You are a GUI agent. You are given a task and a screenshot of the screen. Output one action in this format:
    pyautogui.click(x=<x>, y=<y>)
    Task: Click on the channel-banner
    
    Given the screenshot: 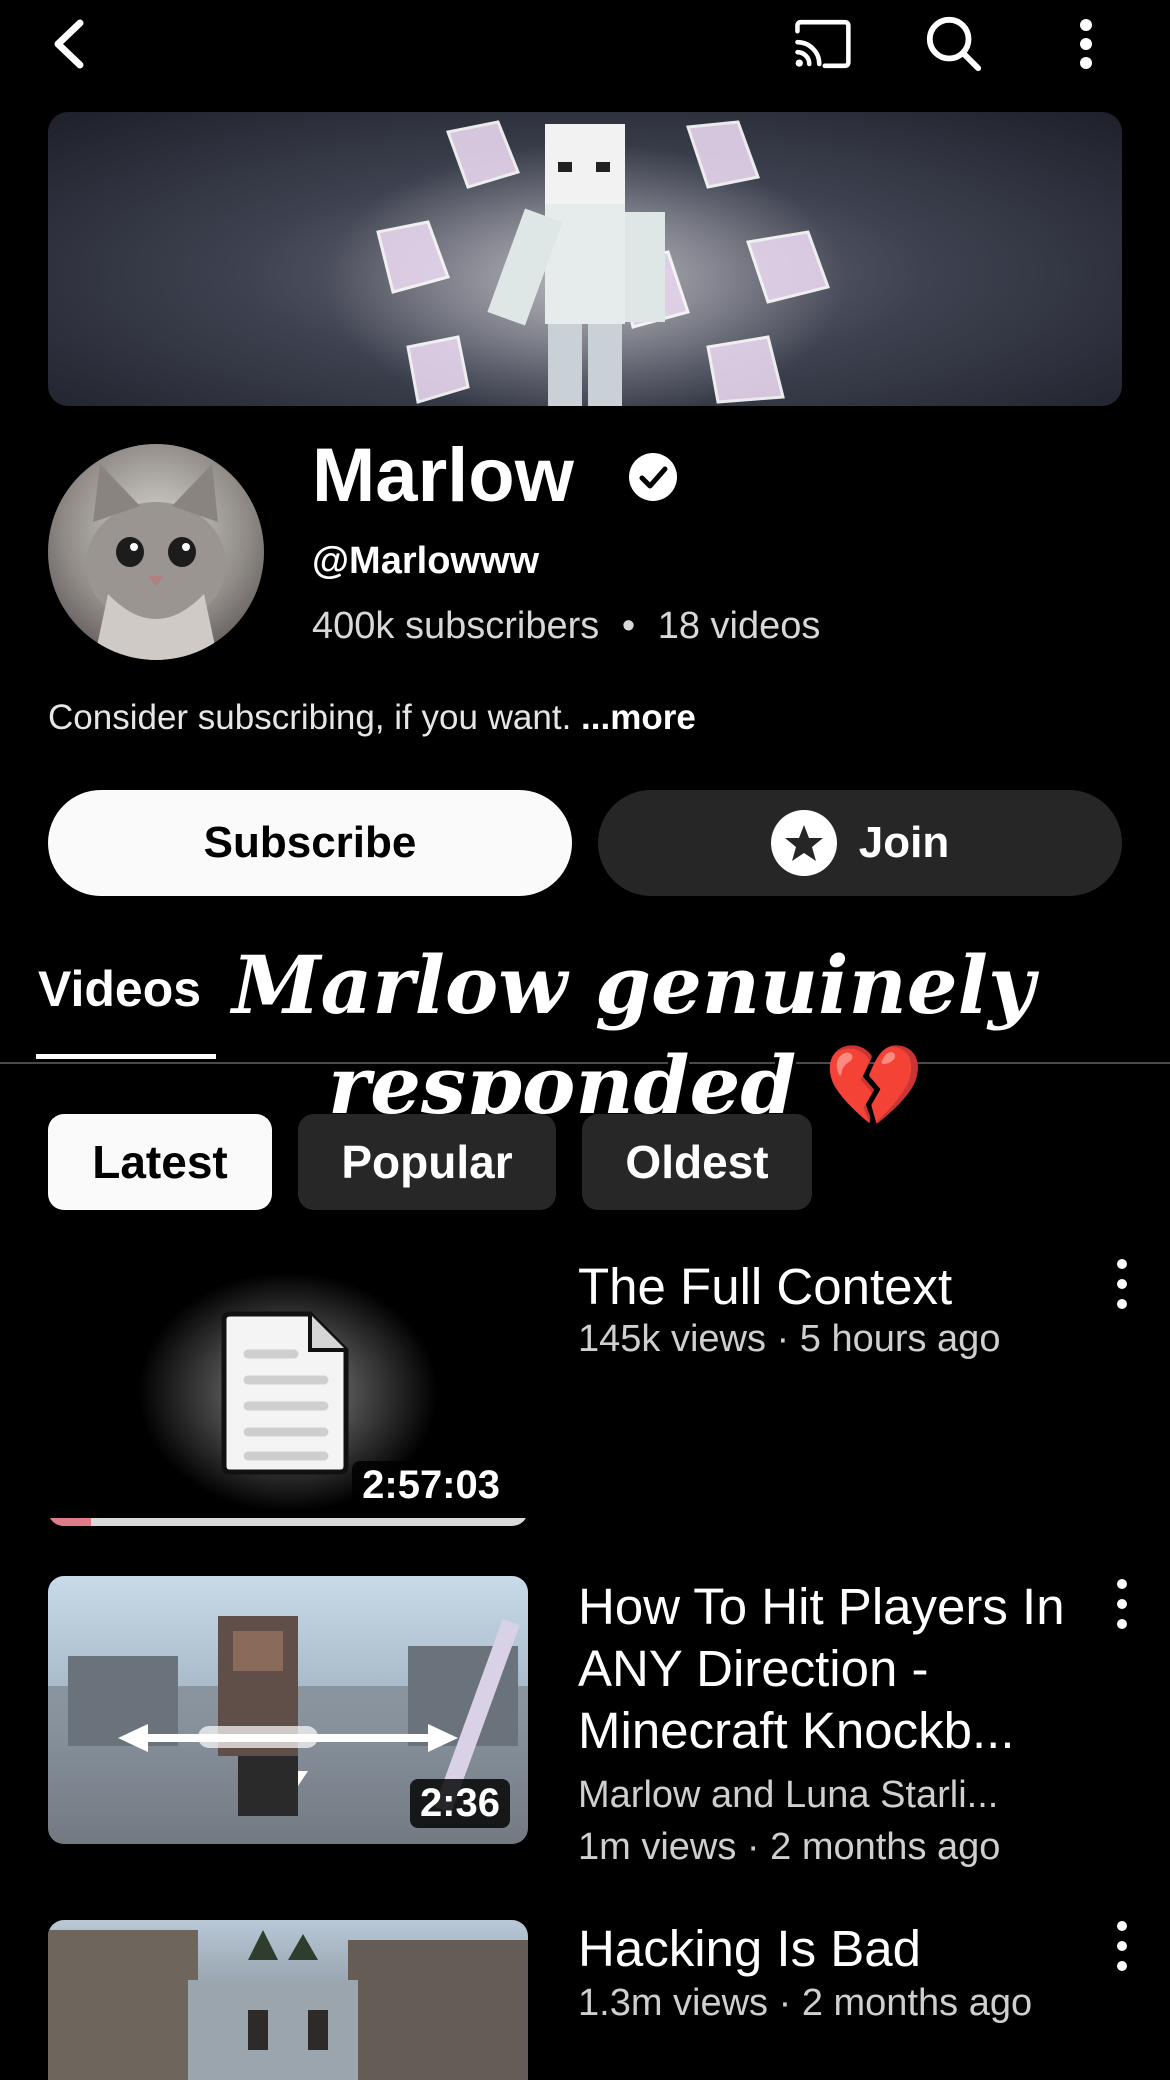 What is the action you would take?
    pyautogui.click(x=585, y=259)
    